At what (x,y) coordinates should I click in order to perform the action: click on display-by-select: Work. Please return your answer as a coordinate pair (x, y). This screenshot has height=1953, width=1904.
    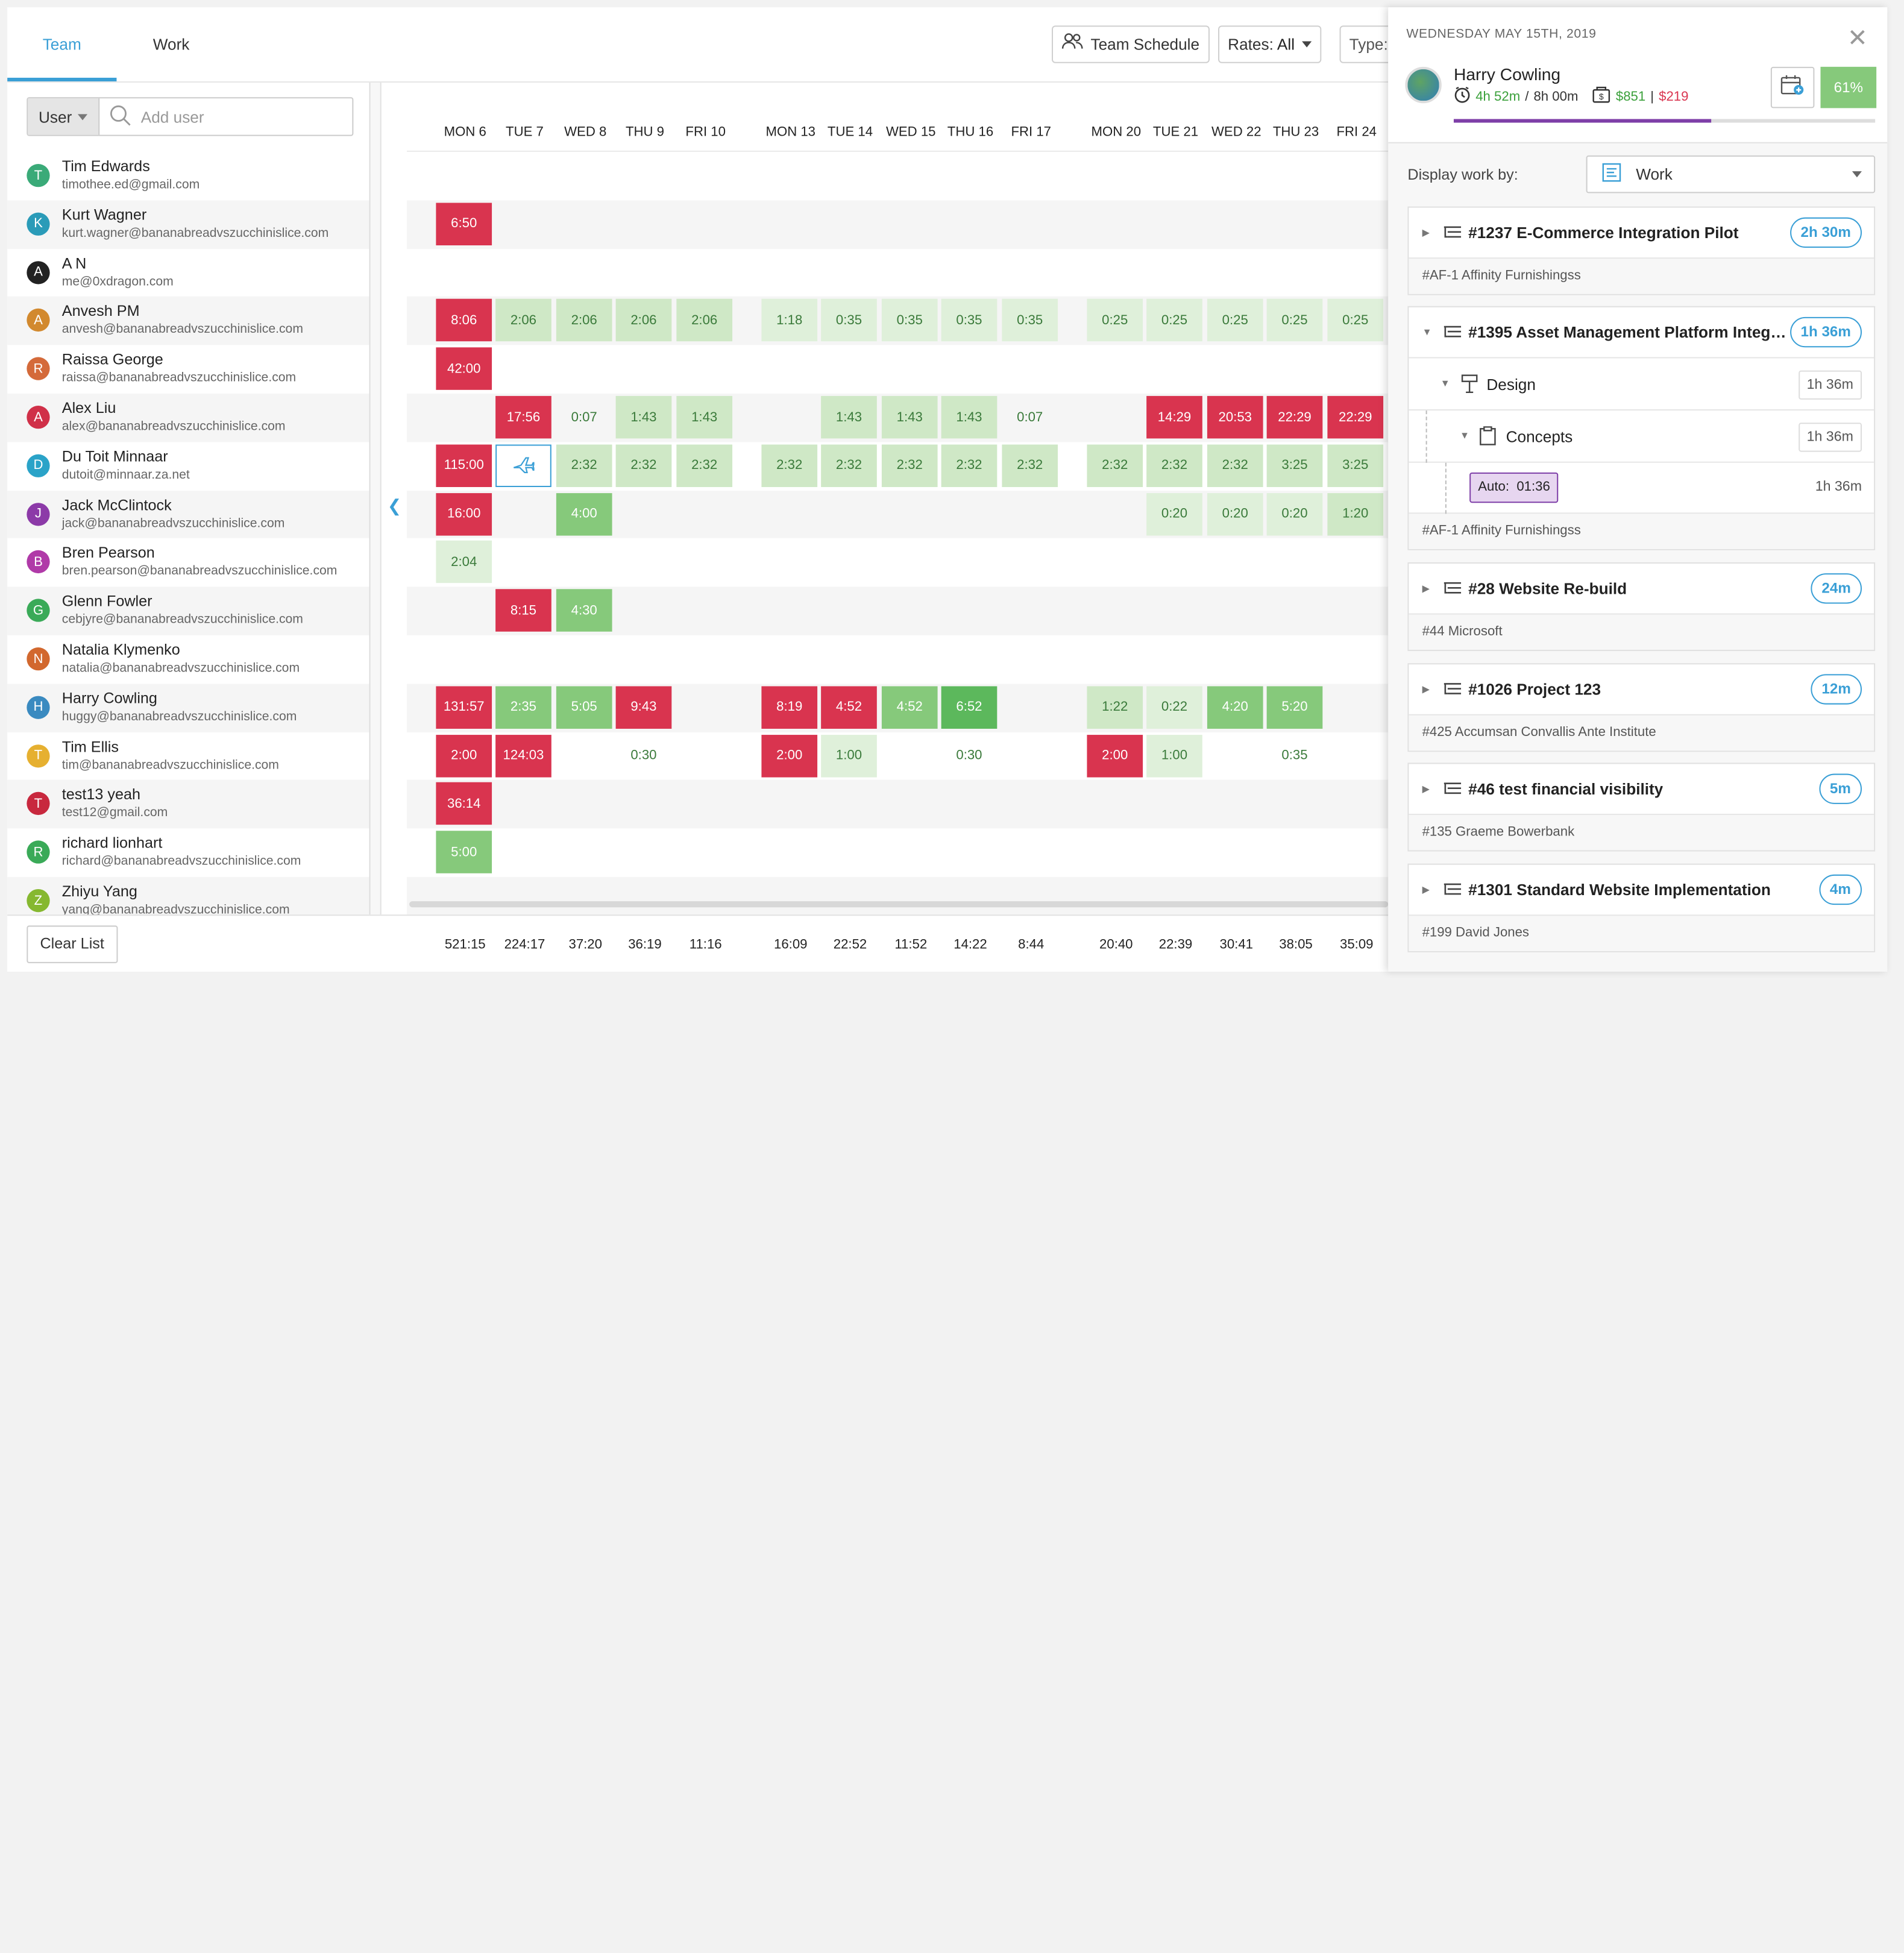
    Looking at the image, I should click on (1731, 174).